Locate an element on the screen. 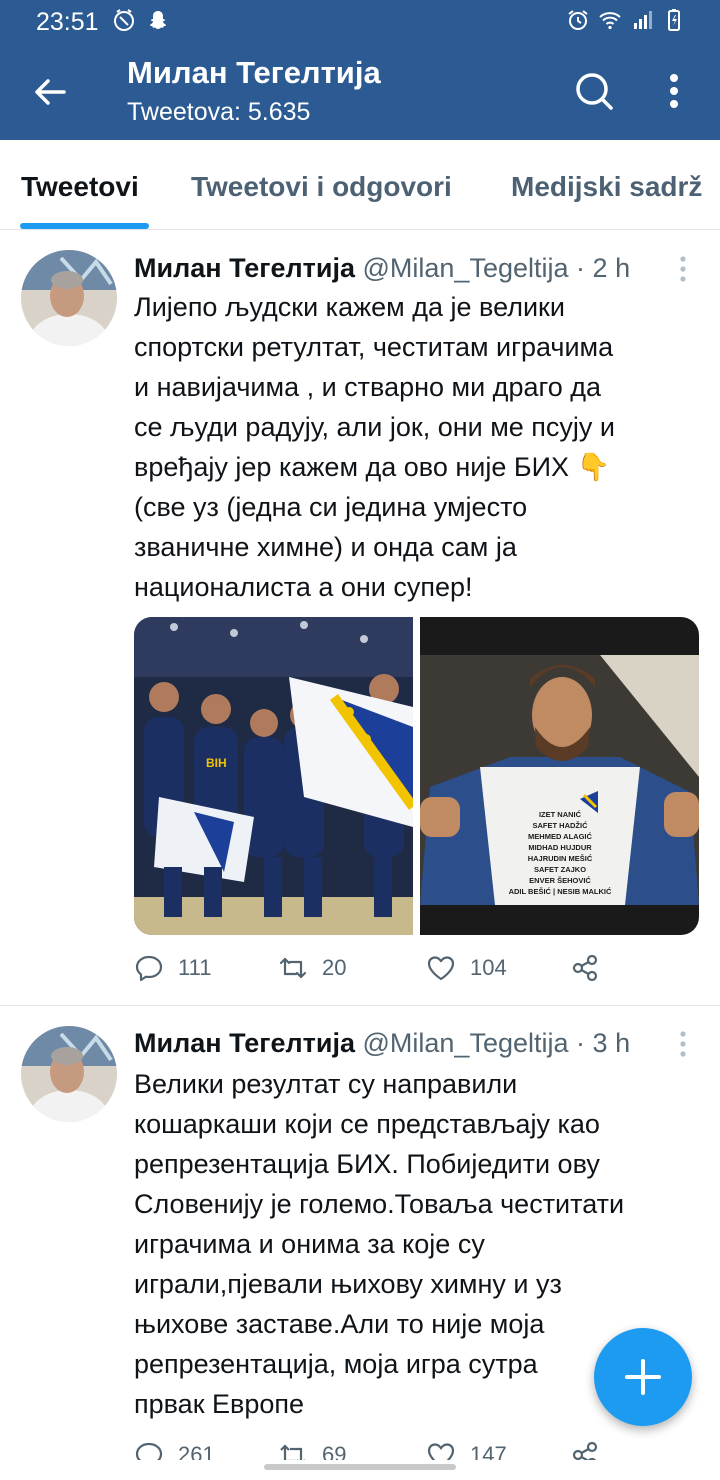  tweet-divider is located at coordinates (360, 1005).